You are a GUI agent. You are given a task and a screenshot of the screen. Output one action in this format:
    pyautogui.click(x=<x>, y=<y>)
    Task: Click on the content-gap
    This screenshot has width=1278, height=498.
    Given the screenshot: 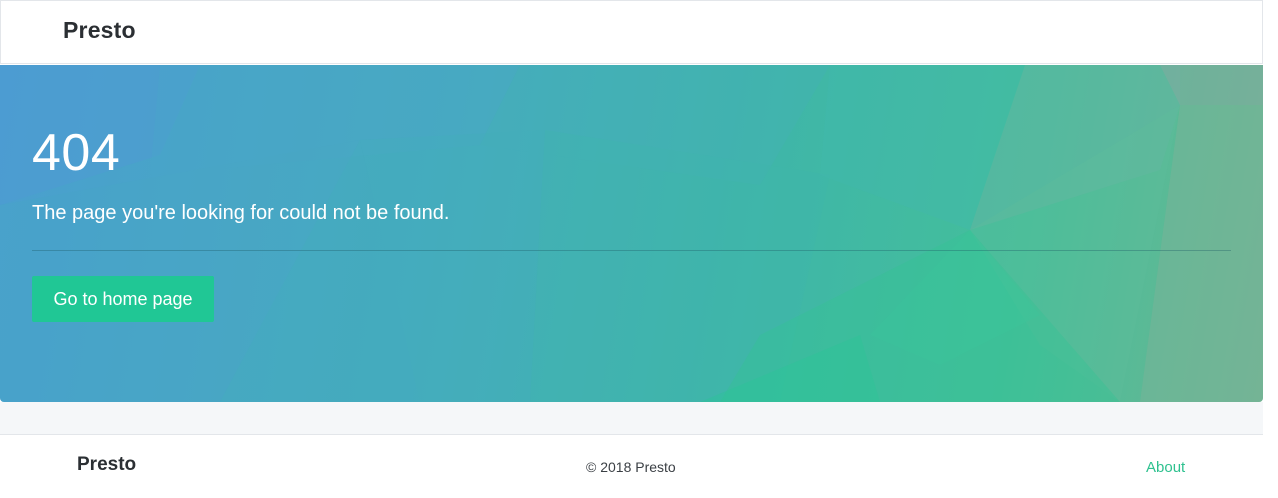 What is the action you would take?
    pyautogui.click(x=631, y=418)
    